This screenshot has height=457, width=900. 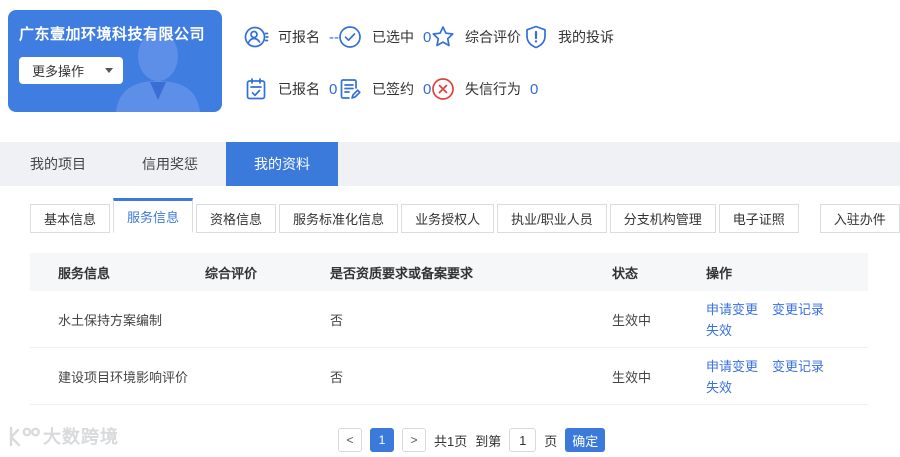 I want to click on more-actions-button: 更多操作, so click(x=71, y=70).